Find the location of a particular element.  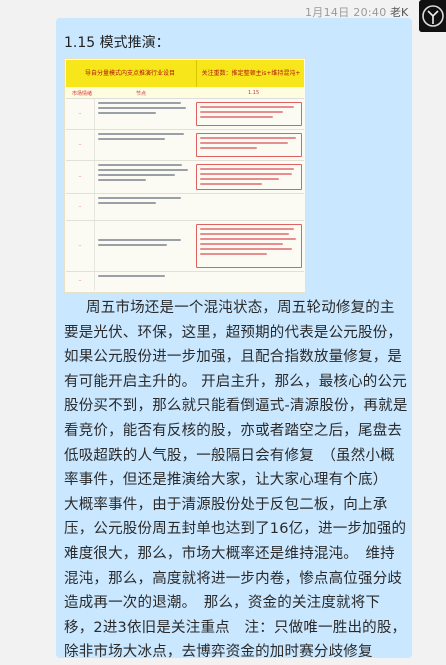

chat-scrollbar is located at coordinates (441, 321).